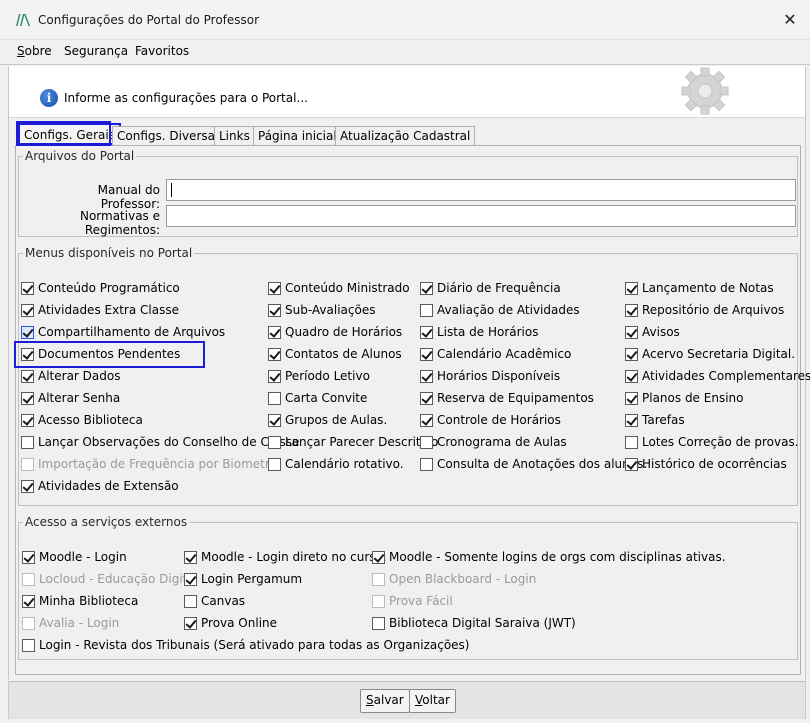 The height and width of the screenshot is (723, 810). I want to click on checkbox-label: Login Pergamum, so click(252, 579).